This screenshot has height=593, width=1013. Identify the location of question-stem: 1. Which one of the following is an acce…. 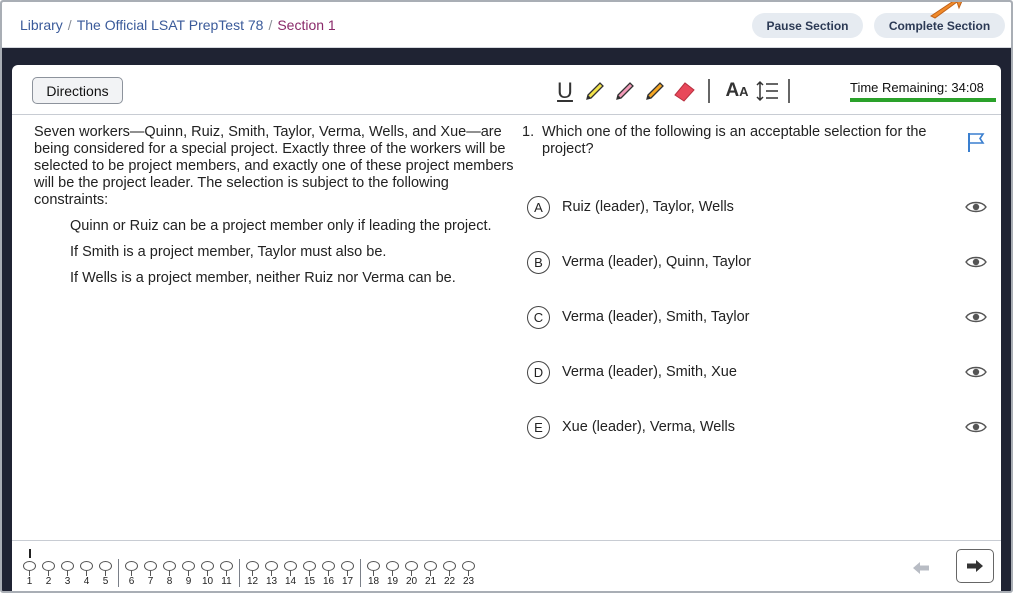
(742, 141).